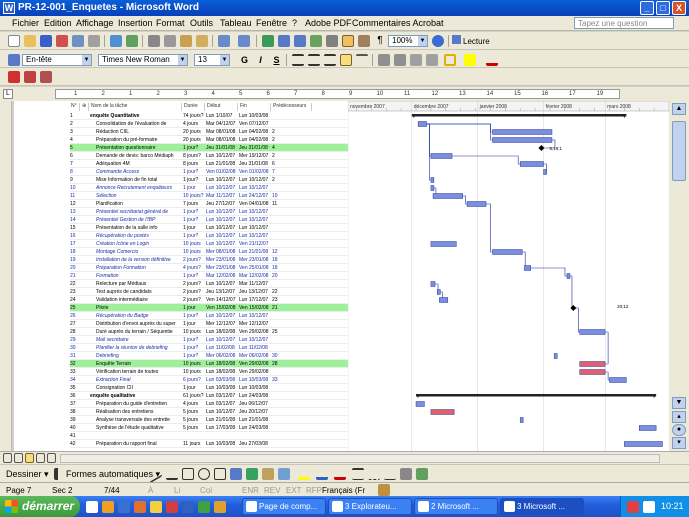 This screenshot has height=517, width=689. I want to click on menu-edition: Edition, so click(58, 23).